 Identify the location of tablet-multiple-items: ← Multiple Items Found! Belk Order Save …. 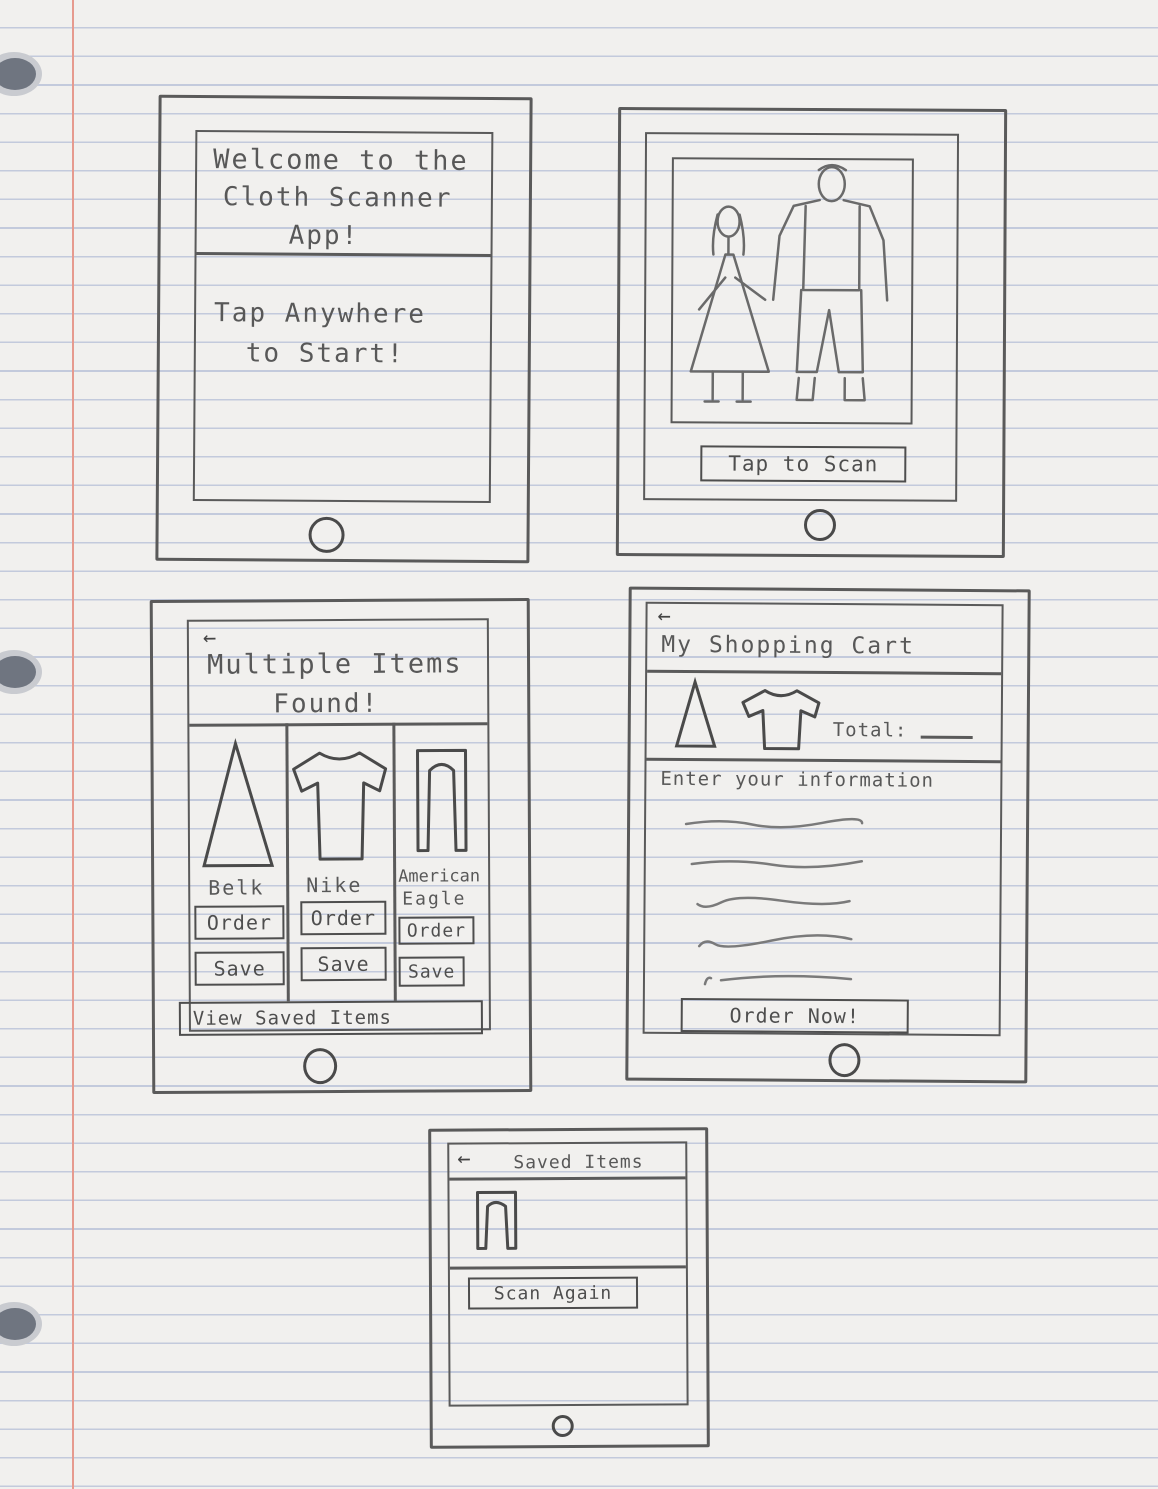
(341, 846).